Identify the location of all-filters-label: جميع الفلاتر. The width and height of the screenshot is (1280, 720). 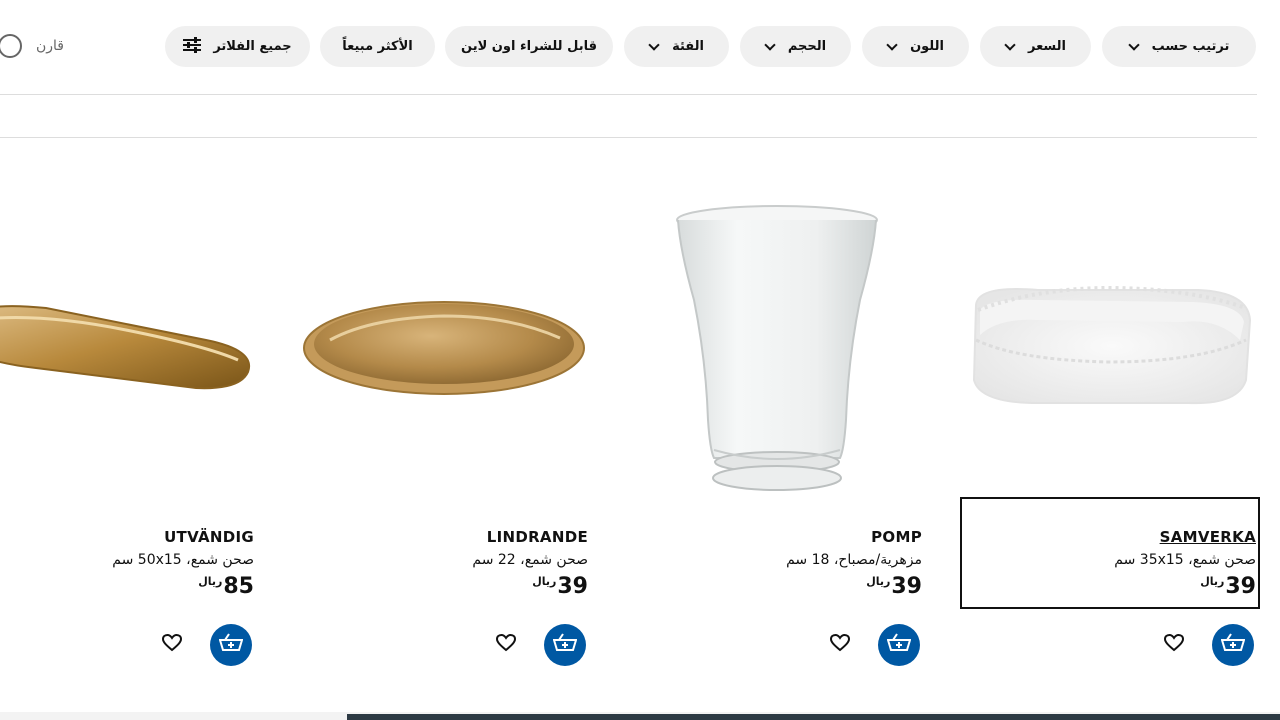
(252, 46).